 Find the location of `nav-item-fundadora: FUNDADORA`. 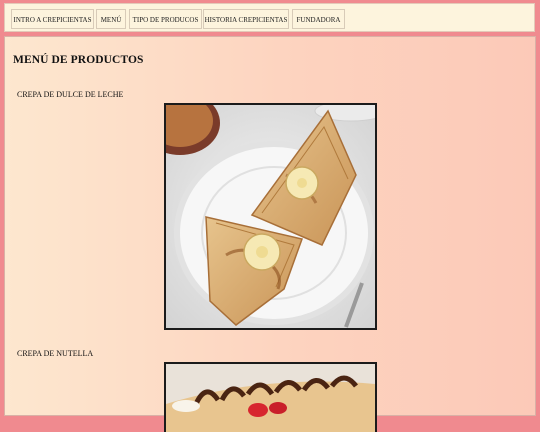

nav-item-fundadora: FUNDADORA is located at coordinates (318, 19).